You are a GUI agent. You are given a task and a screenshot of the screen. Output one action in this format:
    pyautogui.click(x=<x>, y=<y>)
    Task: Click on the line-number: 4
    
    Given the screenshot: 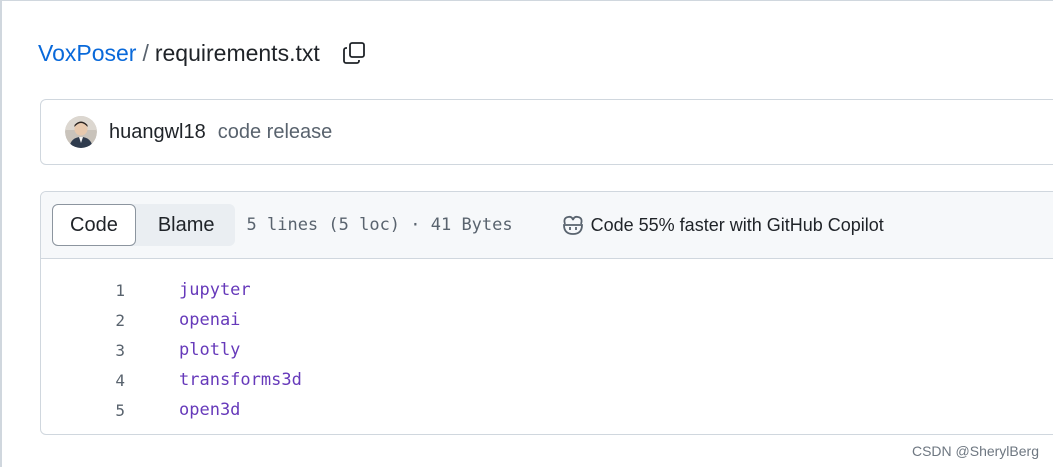 What is the action you would take?
    pyautogui.click(x=83, y=380)
    